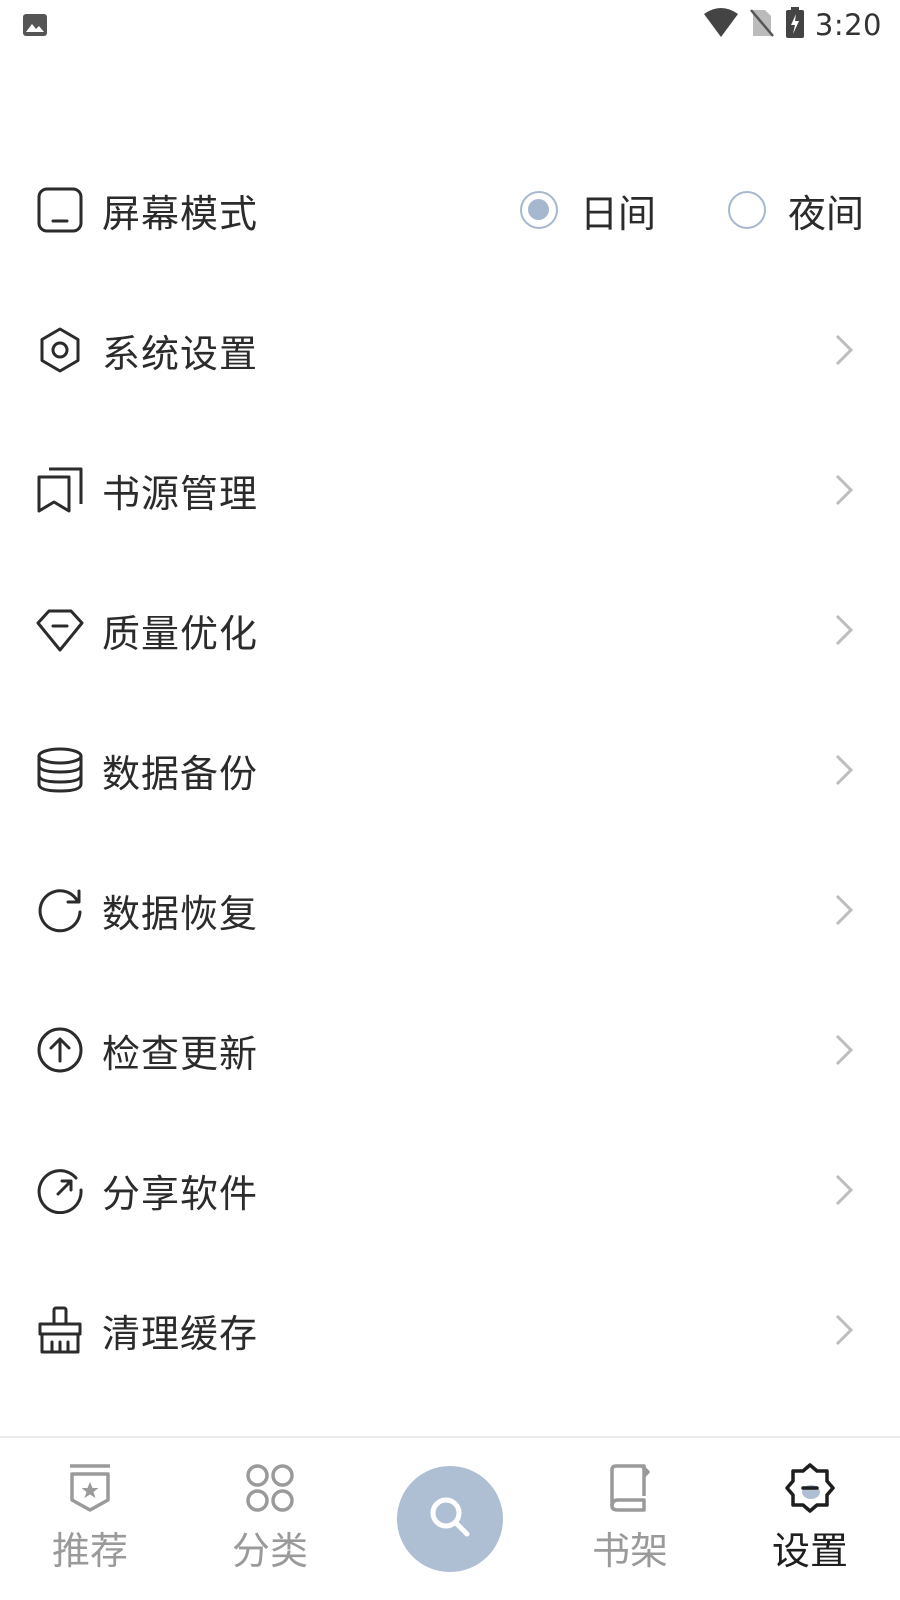  I want to click on screen-mode-row: 屏幕模式 日间 夜间, so click(450, 210).